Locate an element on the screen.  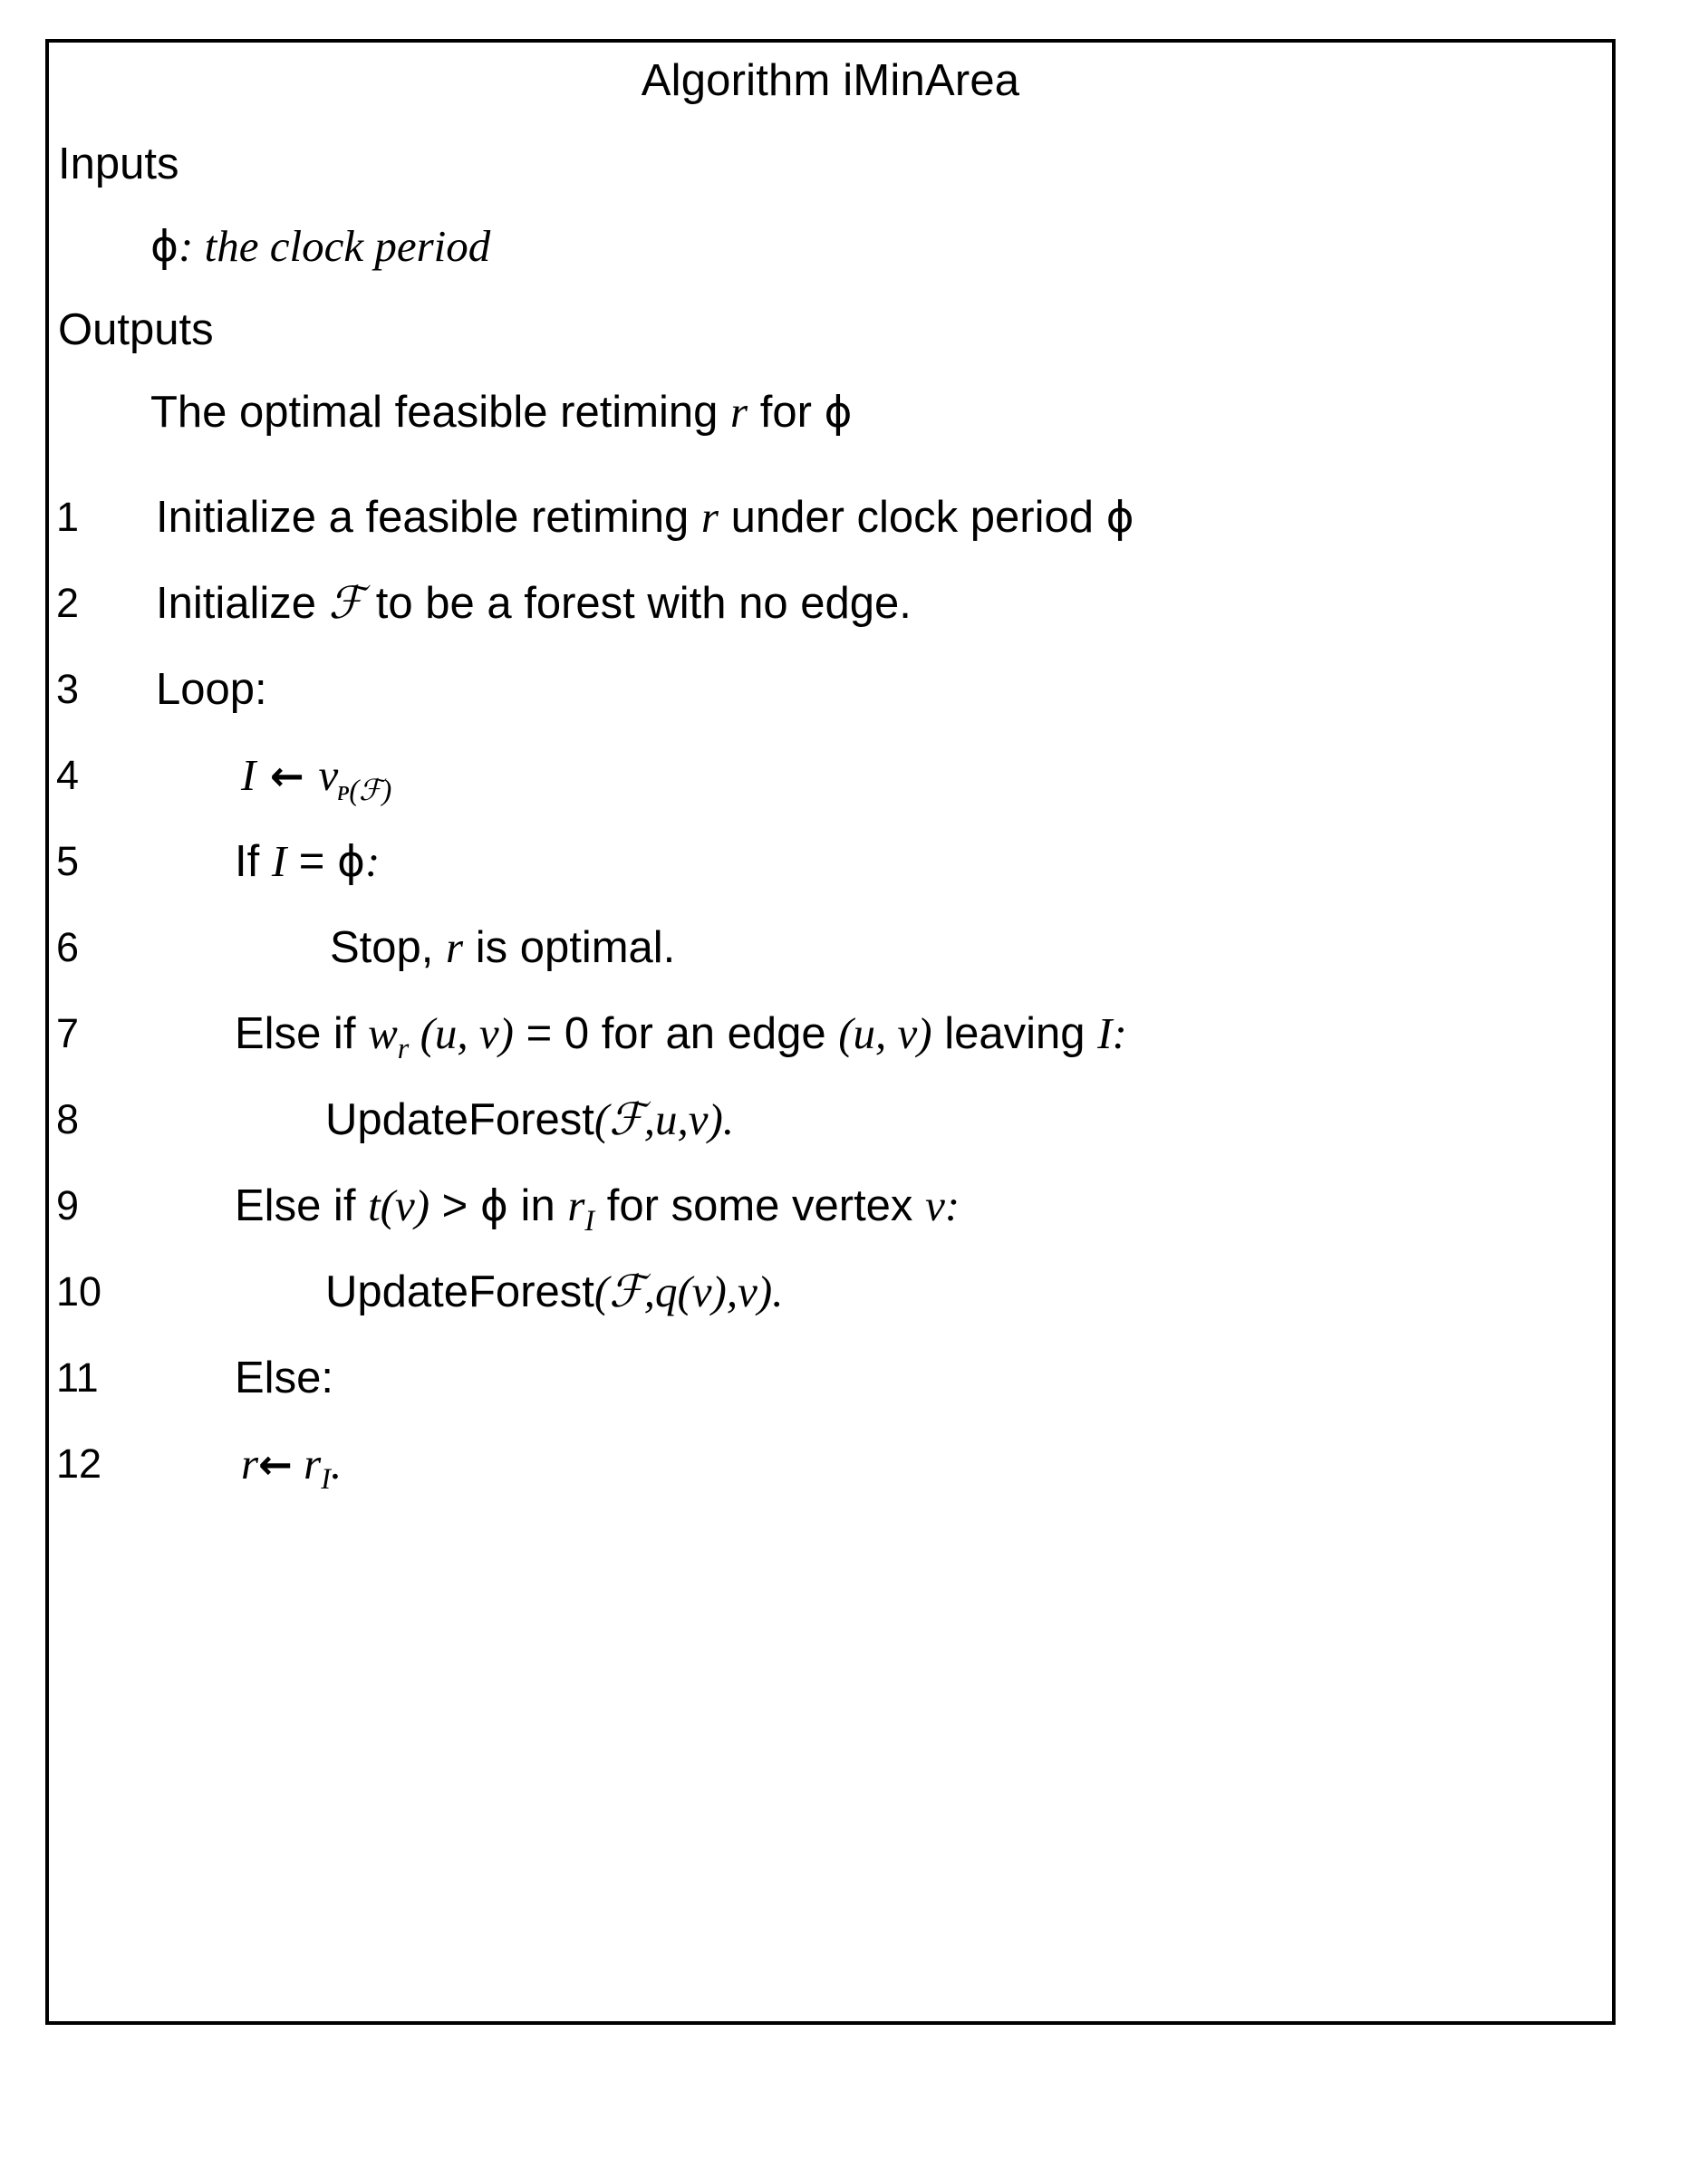
step-number: 7 is located at coordinates (68, 1033).